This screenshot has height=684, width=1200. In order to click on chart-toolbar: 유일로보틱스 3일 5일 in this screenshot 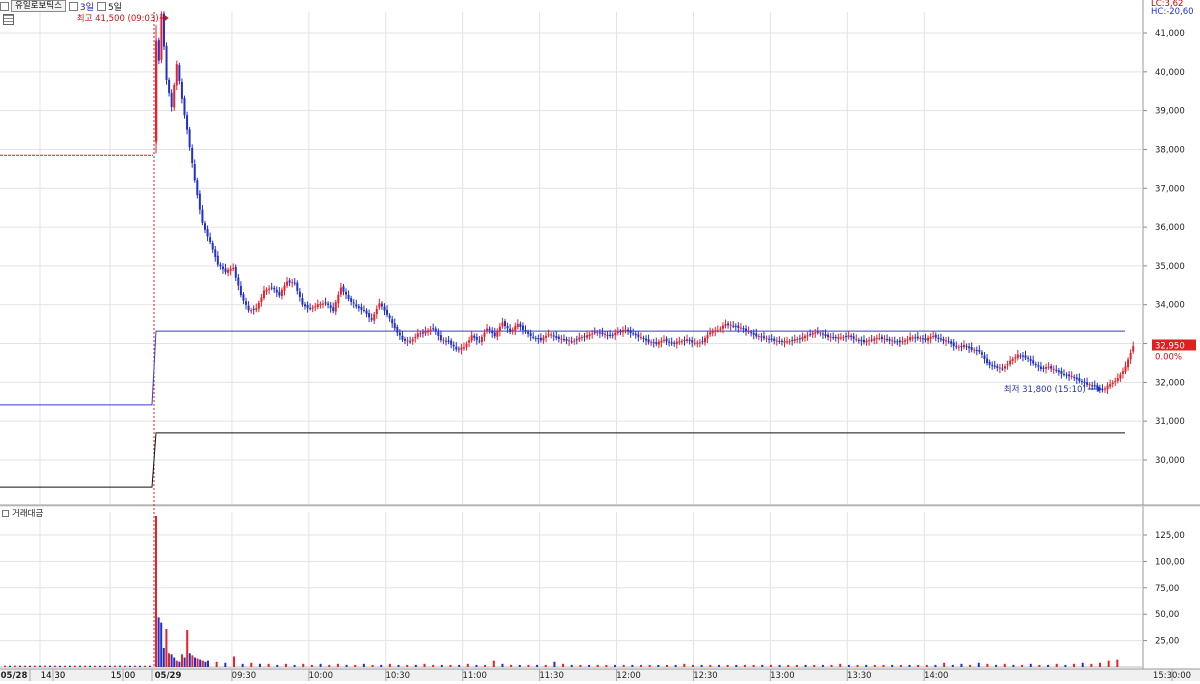, I will do `click(61, 6)`.